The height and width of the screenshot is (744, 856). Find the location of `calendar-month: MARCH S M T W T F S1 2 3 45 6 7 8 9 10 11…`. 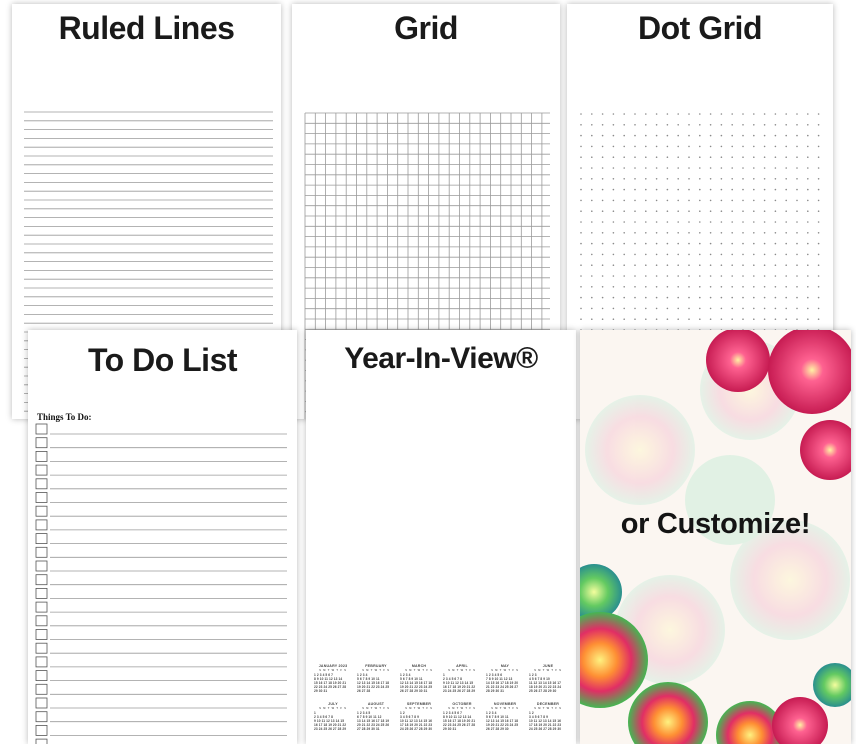

calendar-month: MARCH S M T W T F S1 2 3 45 6 7 8 9 10 11… is located at coordinates (419, 678).